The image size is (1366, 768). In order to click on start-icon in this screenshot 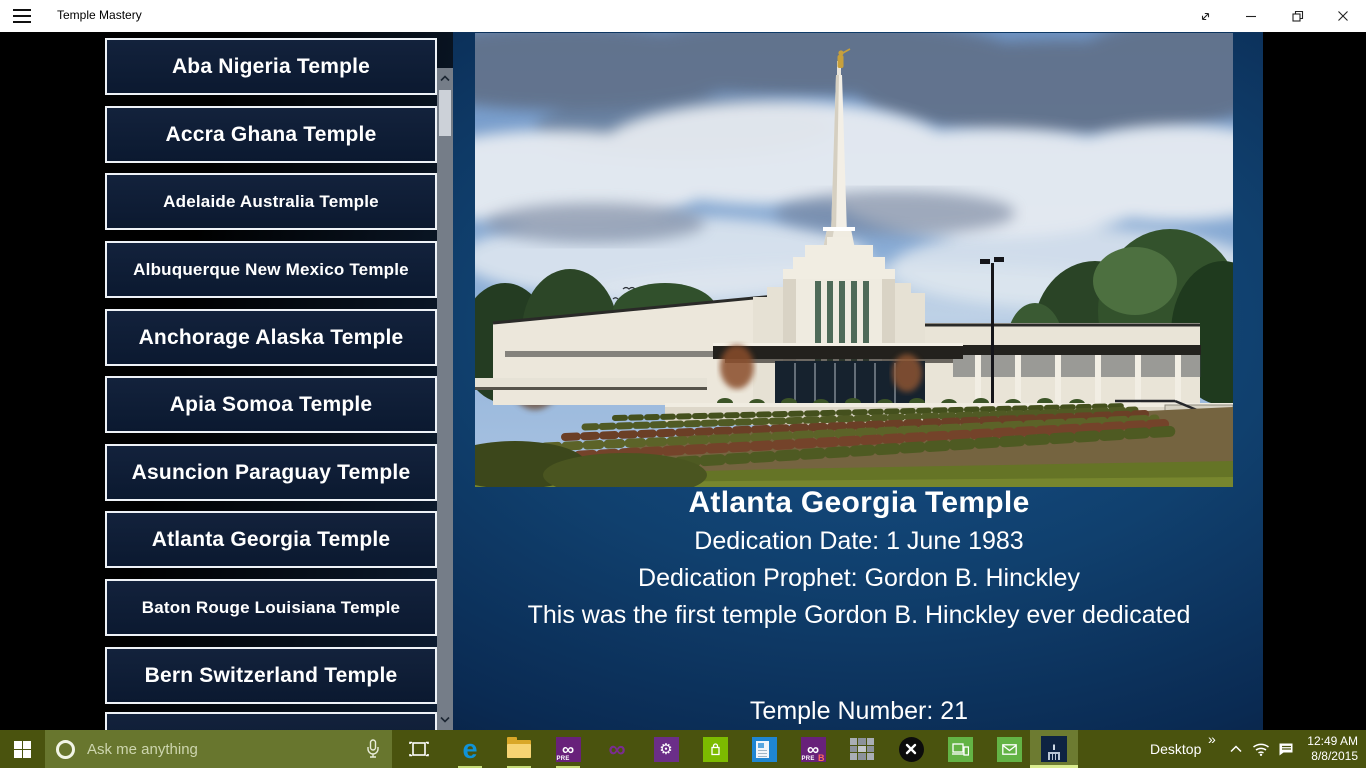, I will do `click(22, 749)`.